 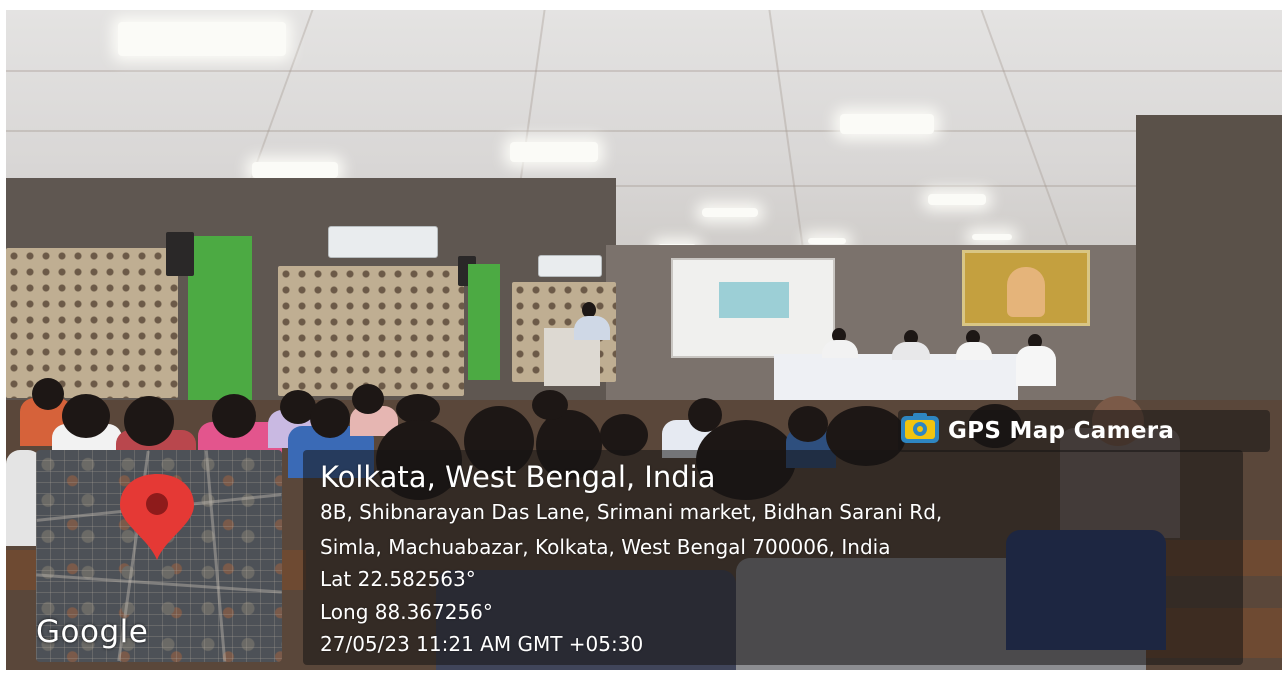 What do you see at coordinates (406, 612) in the screenshot?
I see `longitude-text: Long 88.367256°` at bounding box center [406, 612].